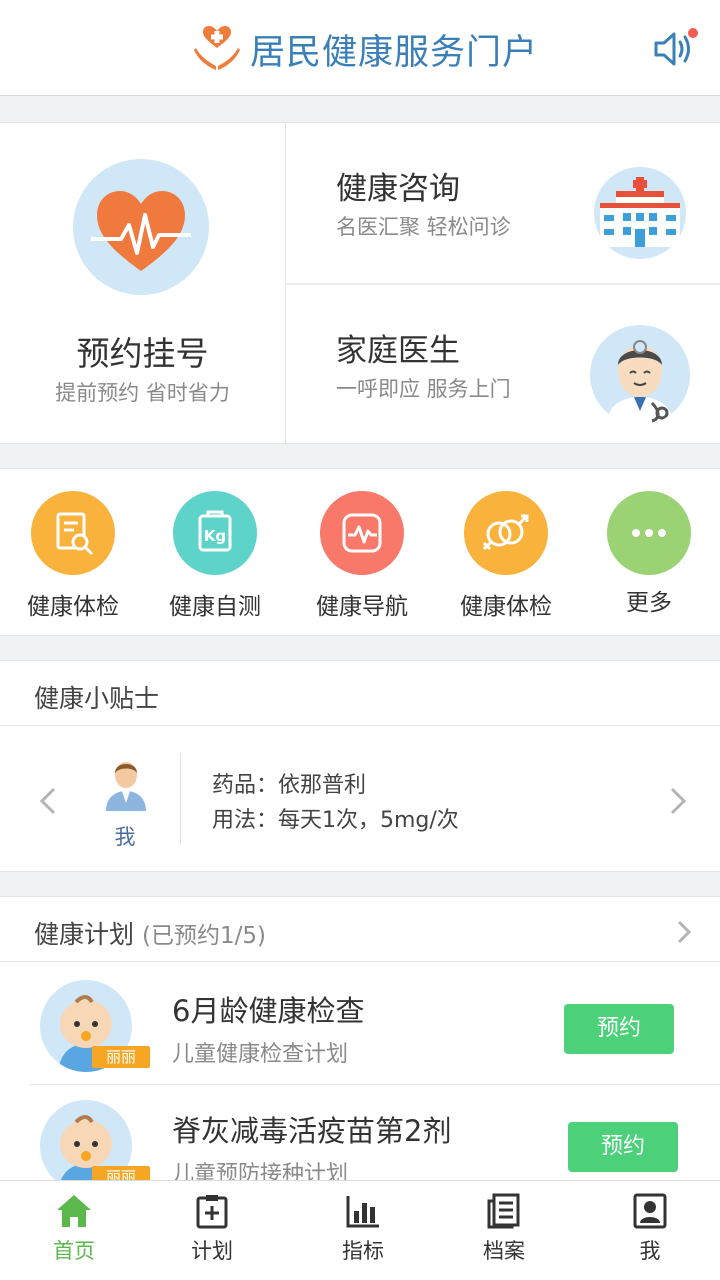 This screenshot has height=1280, width=720. What do you see at coordinates (335, 820) in the screenshot?
I see `tip-usage: 用法：每天1次，5mg/次` at bounding box center [335, 820].